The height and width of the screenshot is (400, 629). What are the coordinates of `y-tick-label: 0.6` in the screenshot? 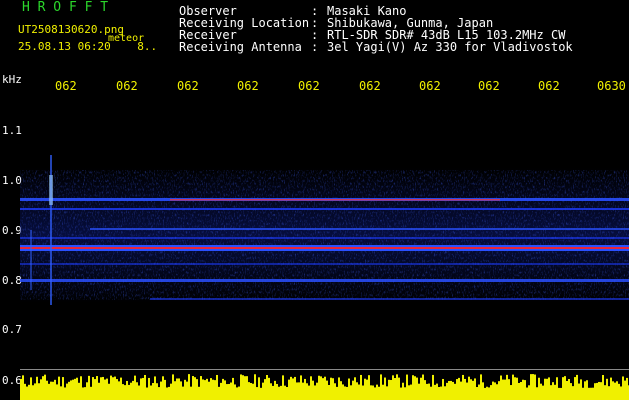 It's located at (12, 380).